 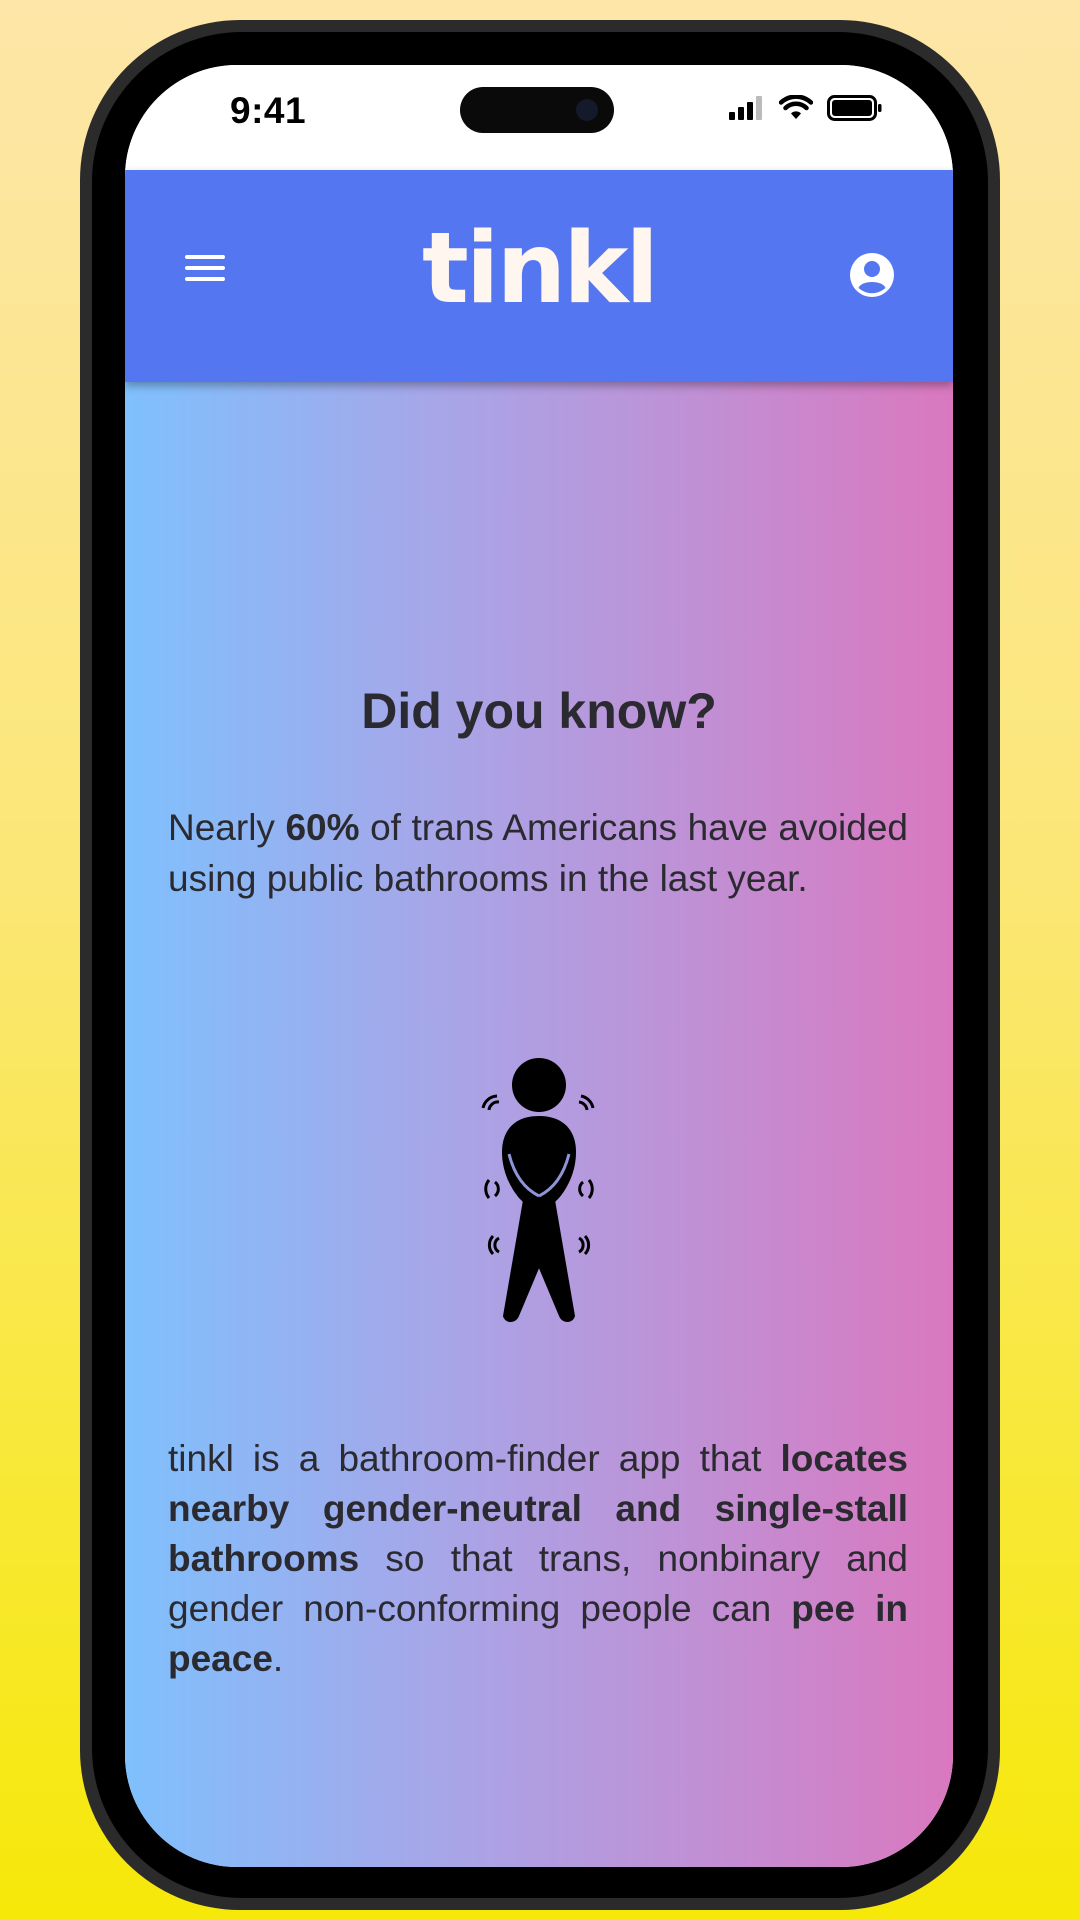 What do you see at coordinates (872, 275) in the screenshot?
I see `user-circle-icon` at bounding box center [872, 275].